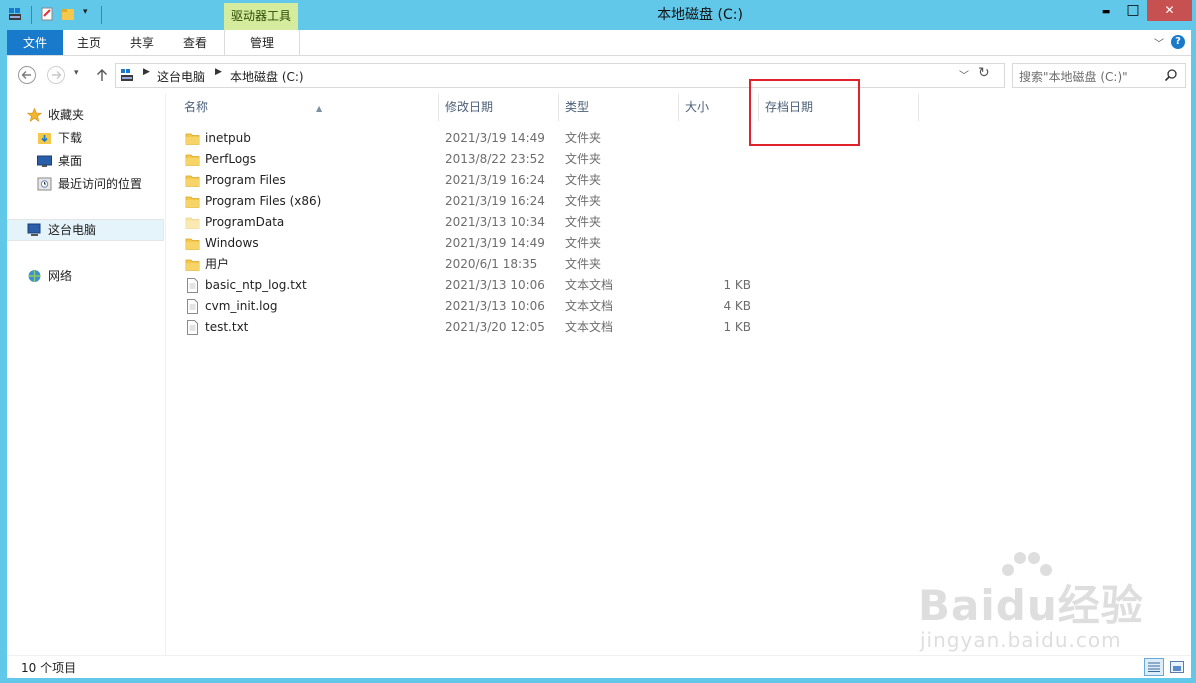  Describe the element at coordinates (142, 42) in the screenshot. I see `tab-share: 共享` at that location.